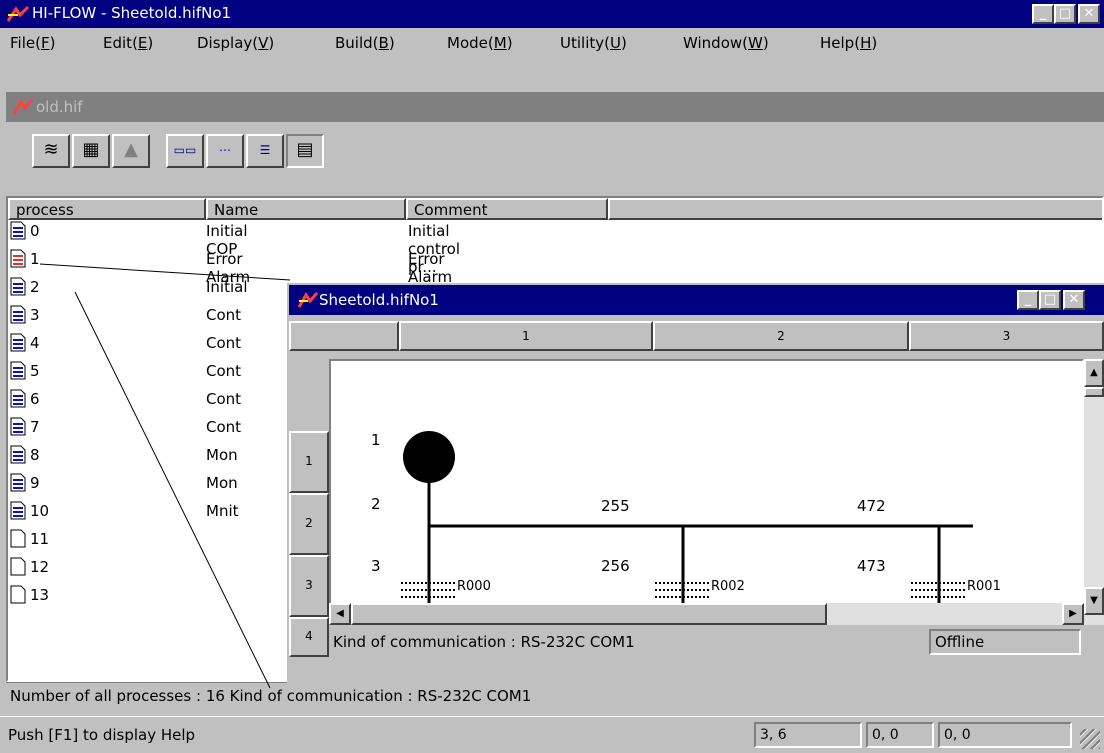 The image size is (1104, 753). Describe the element at coordinates (143, 427) in the screenshot. I see `table-row: 7 Cont` at that location.